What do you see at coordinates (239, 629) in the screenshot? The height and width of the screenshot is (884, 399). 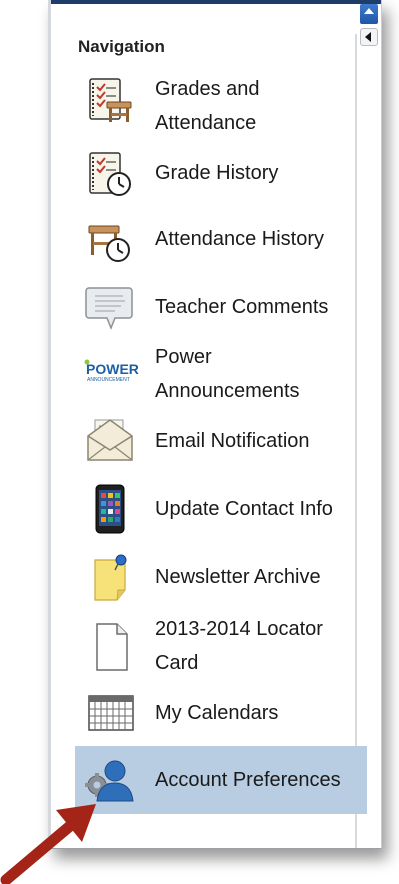 I see `nav-label-line1: 2013-2014 Locator` at bounding box center [239, 629].